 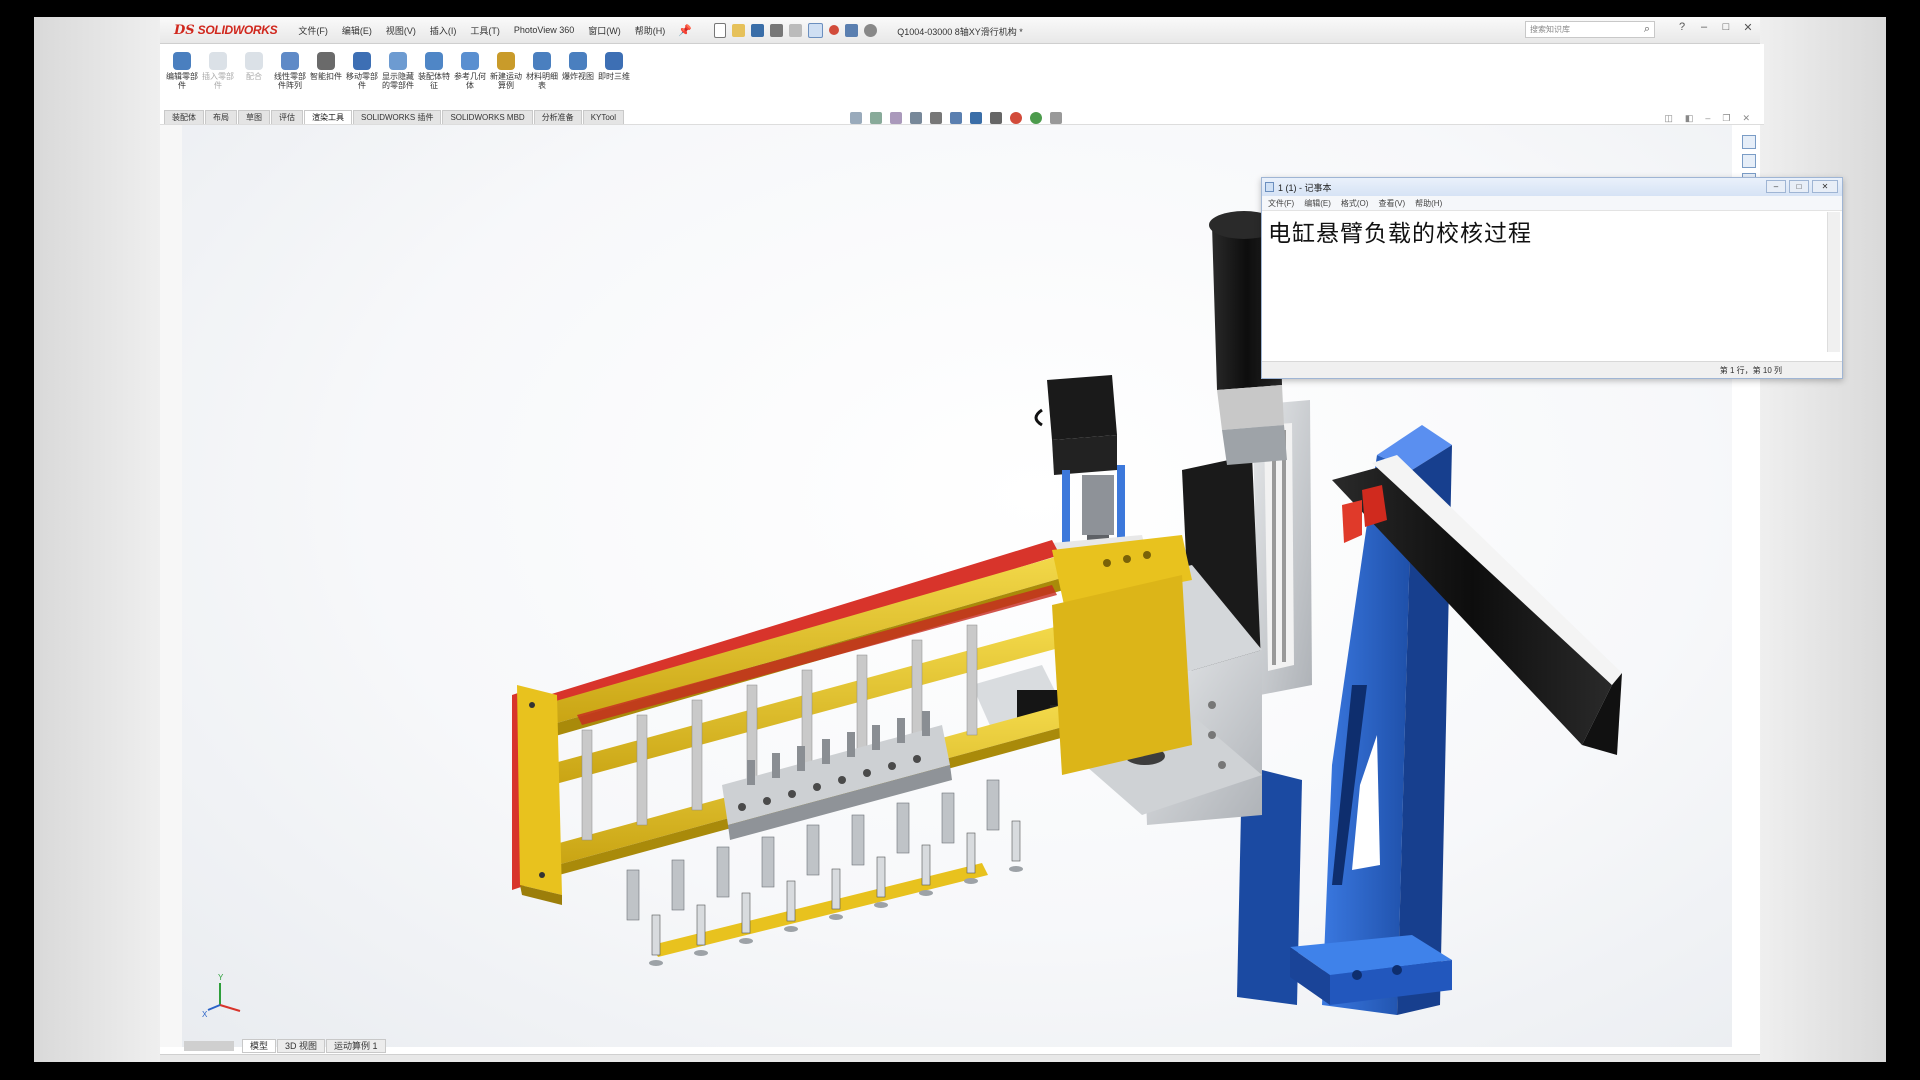 What do you see at coordinates (685, 30) in the screenshot?
I see `pin-icon: 📌` at bounding box center [685, 30].